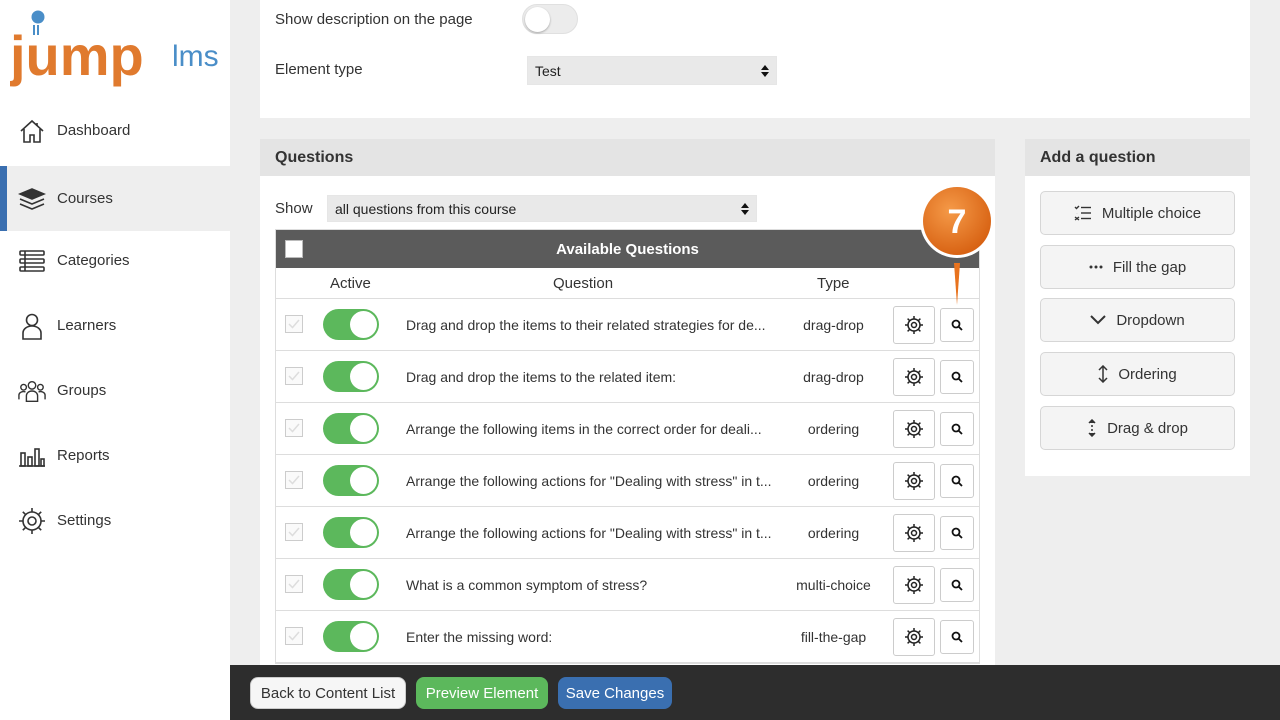 This screenshot has width=1280, height=720. Describe the element at coordinates (833, 637) in the screenshot. I see `question-type: fill-the-gap` at that location.